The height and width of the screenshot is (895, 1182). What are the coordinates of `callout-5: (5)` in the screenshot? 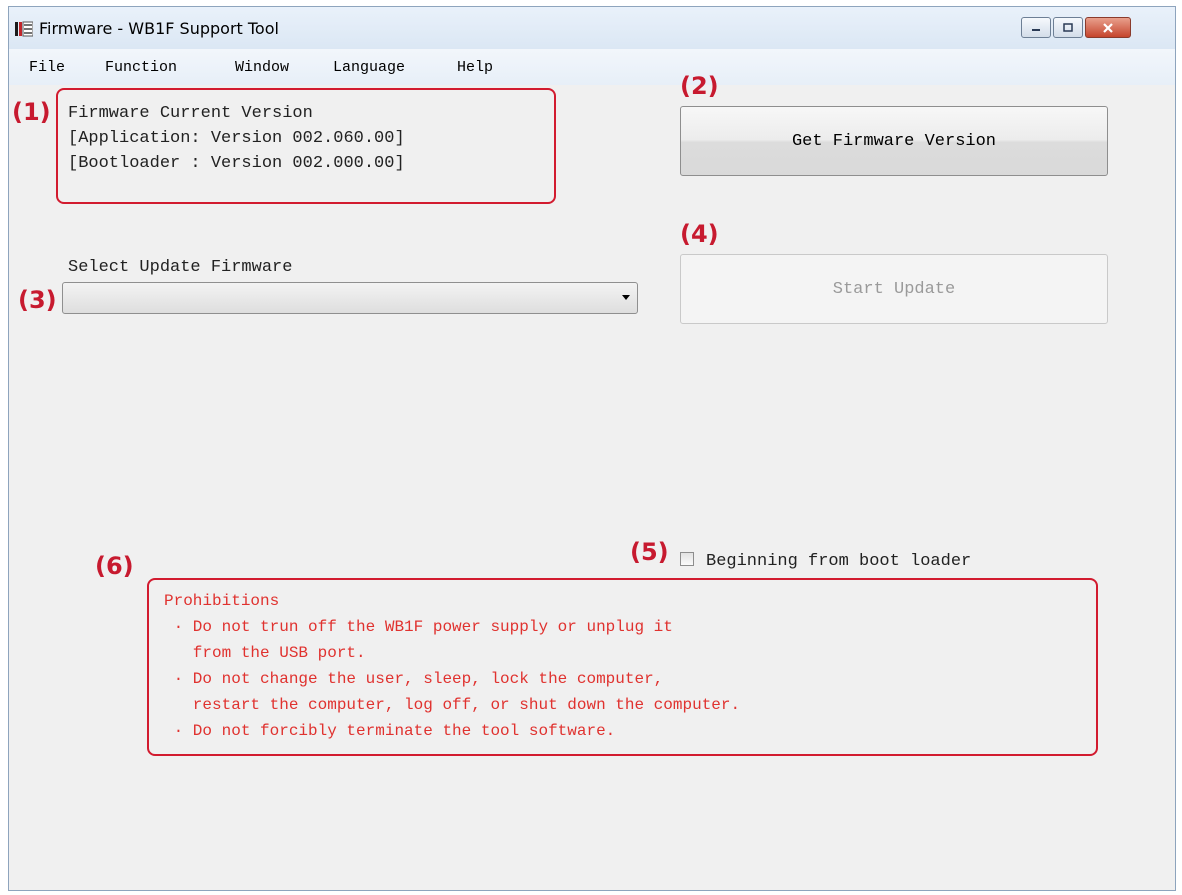 It's located at (649, 552).